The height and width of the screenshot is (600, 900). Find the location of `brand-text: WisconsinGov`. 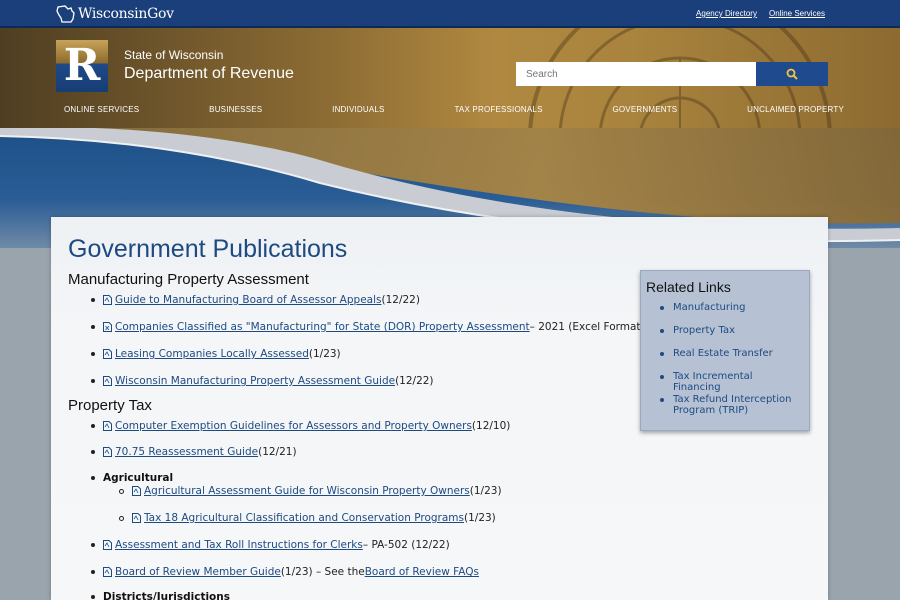

brand-text: WisconsinGov is located at coordinates (126, 14).